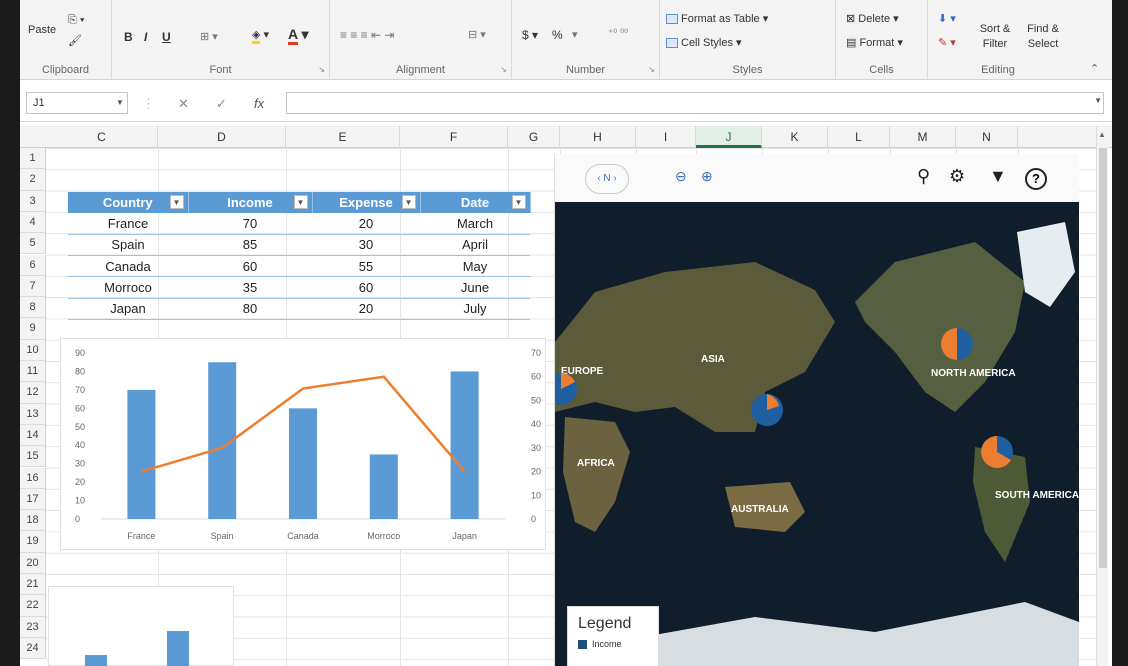 The width and height of the screenshot is (1128, 666). I want to click on drag-handle-icon: ⋮, so click(148, 104).